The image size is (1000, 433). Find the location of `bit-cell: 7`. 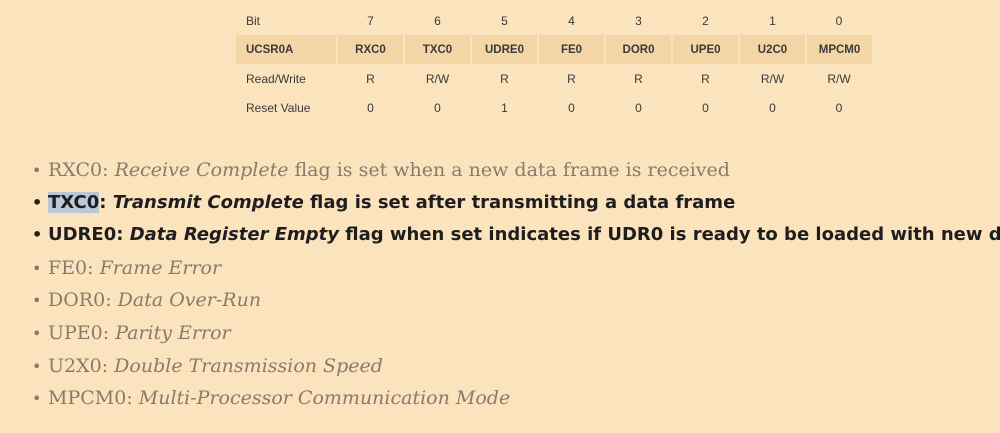

bit-cell: 7 is located at coordinates (370, 20).